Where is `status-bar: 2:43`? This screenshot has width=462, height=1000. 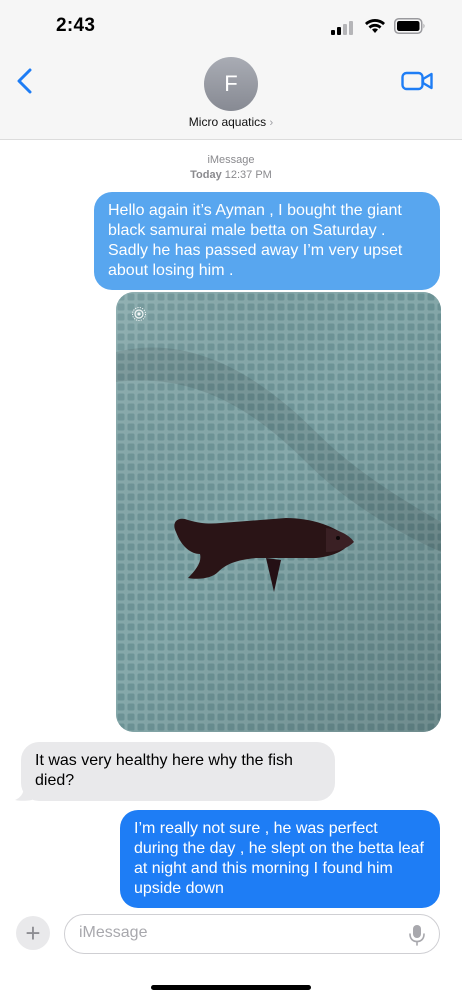 status-bar: 2:43 is located at coordinates (231, 25).